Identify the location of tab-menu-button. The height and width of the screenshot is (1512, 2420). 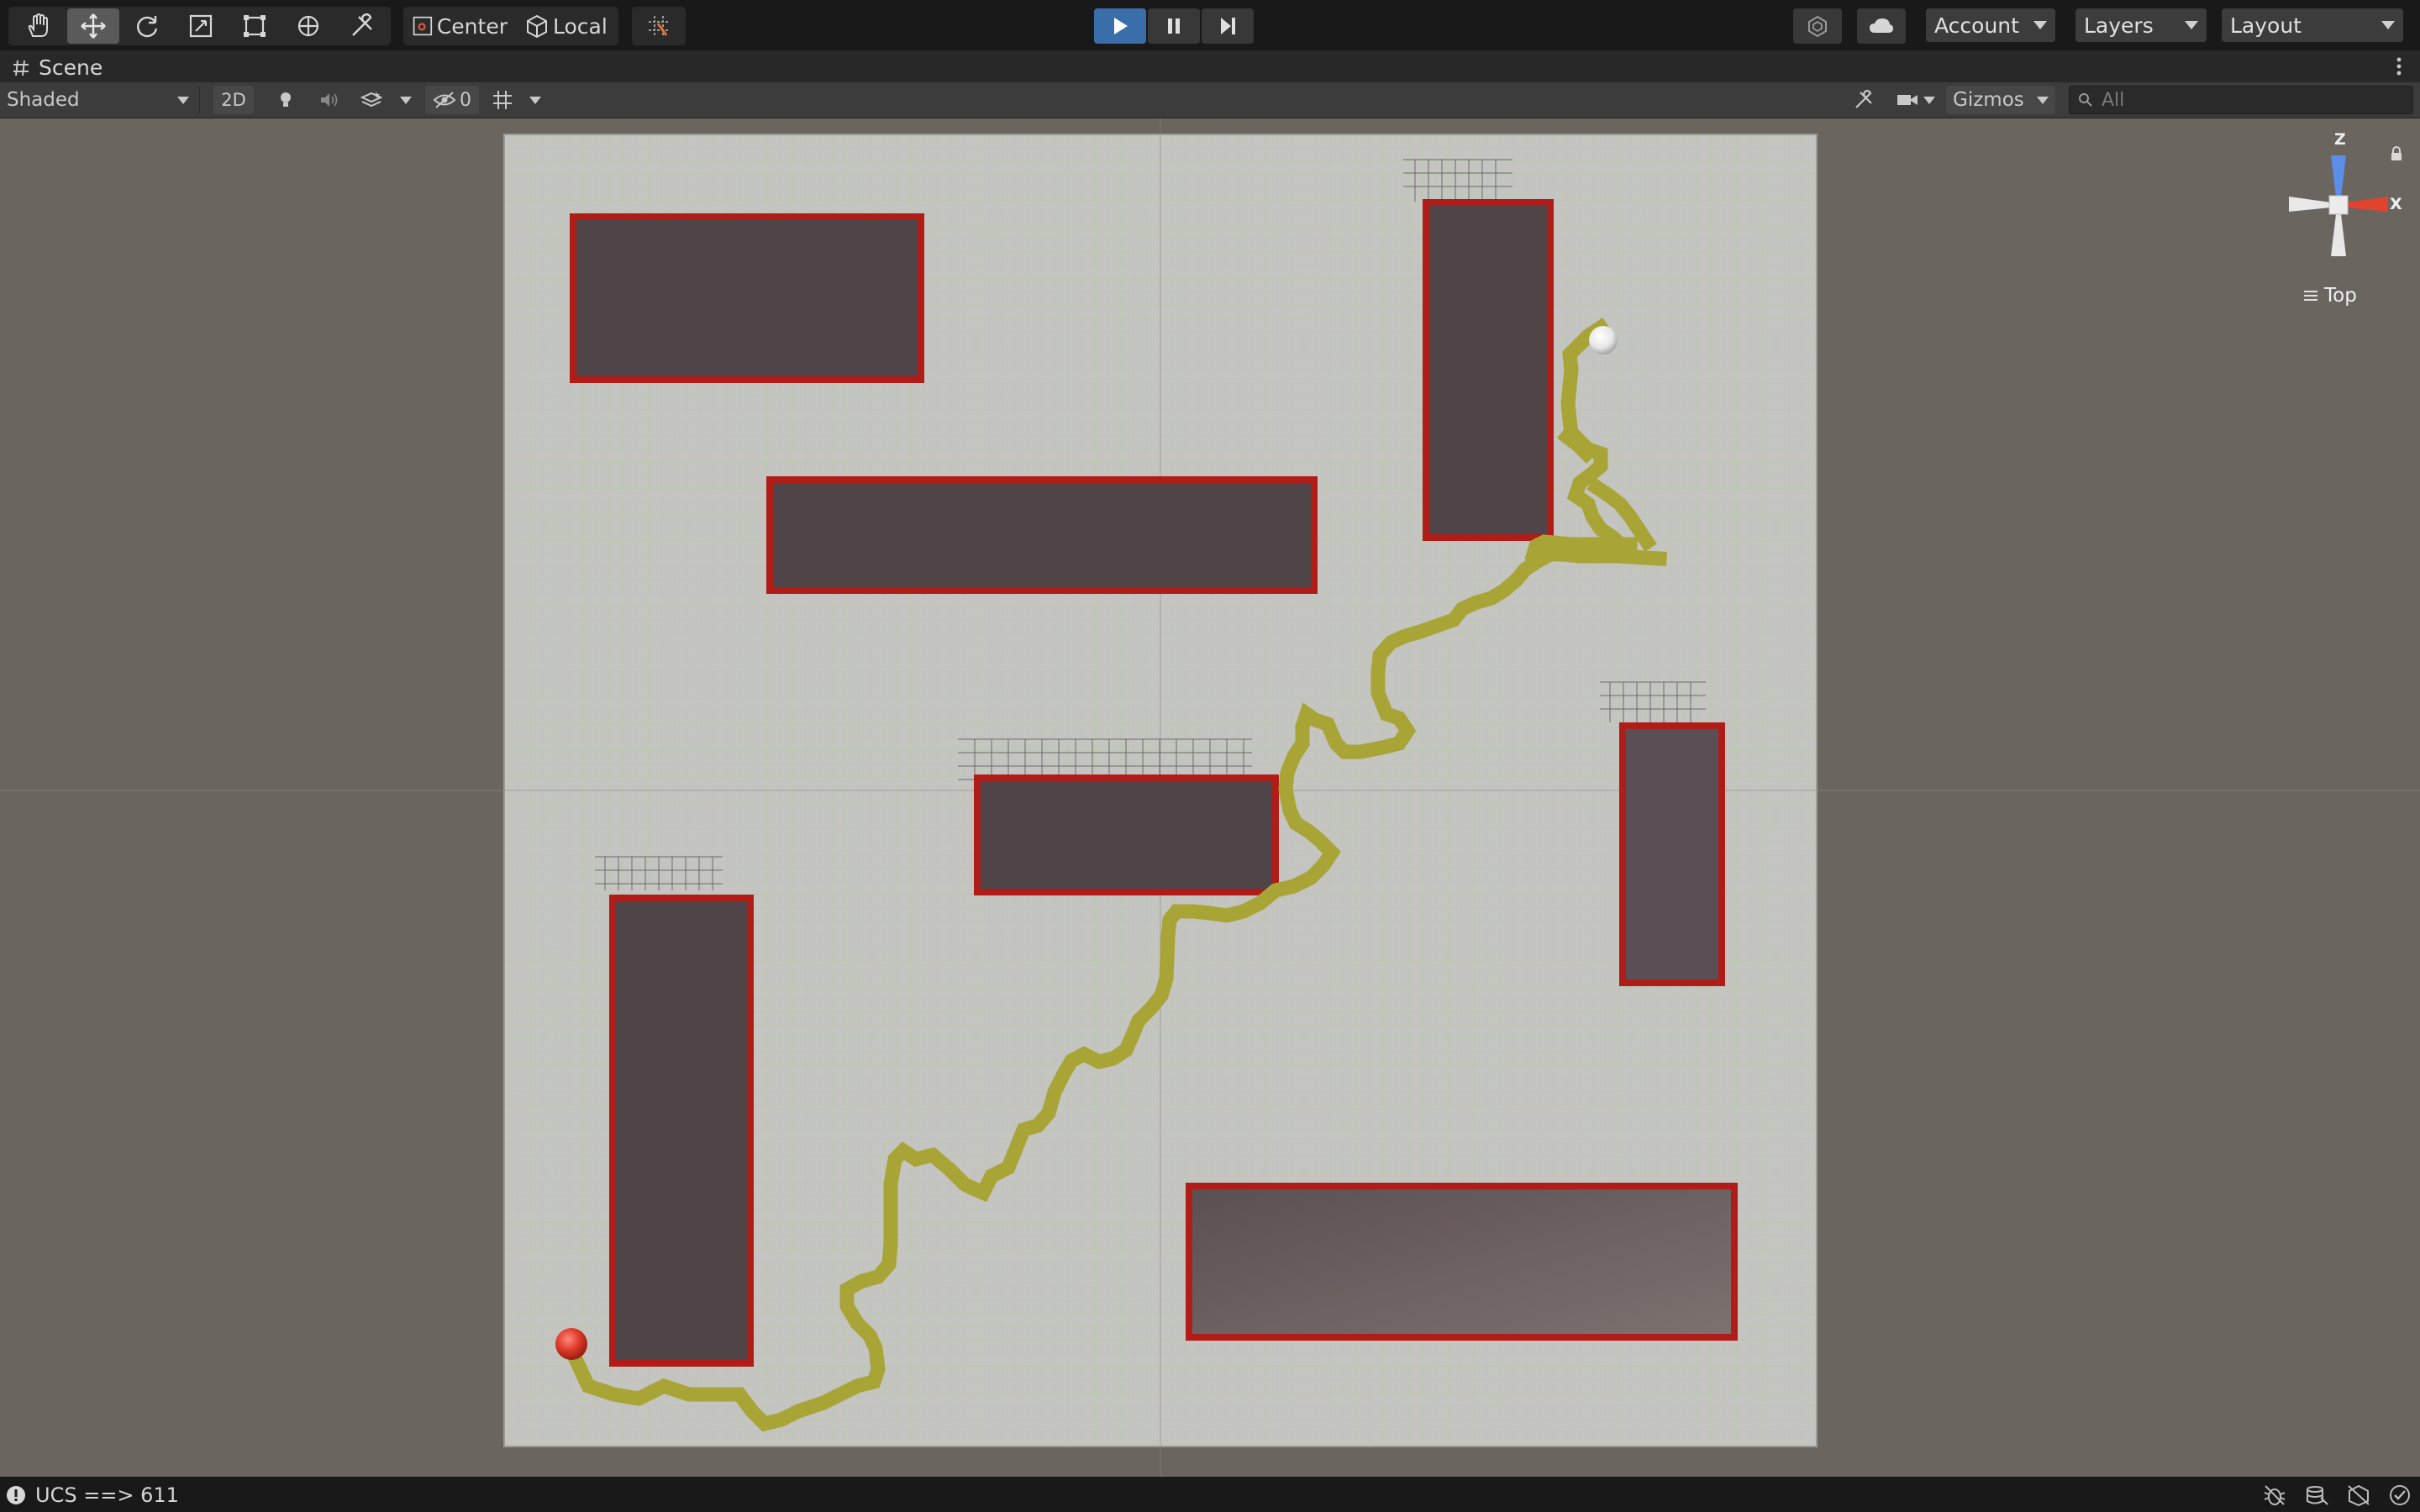
(2399, 68).